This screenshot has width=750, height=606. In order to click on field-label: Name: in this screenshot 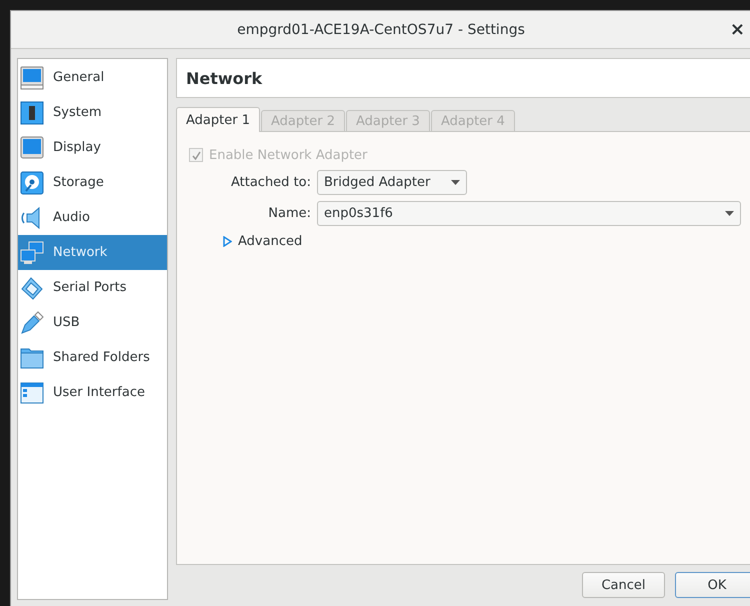, I will do `click(289, 213)`.